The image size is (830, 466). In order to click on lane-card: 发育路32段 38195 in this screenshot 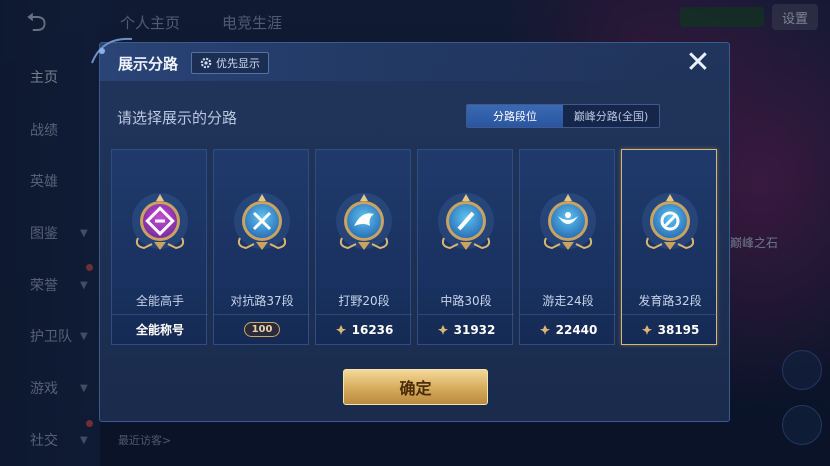, I will do `click(669, 247)`.